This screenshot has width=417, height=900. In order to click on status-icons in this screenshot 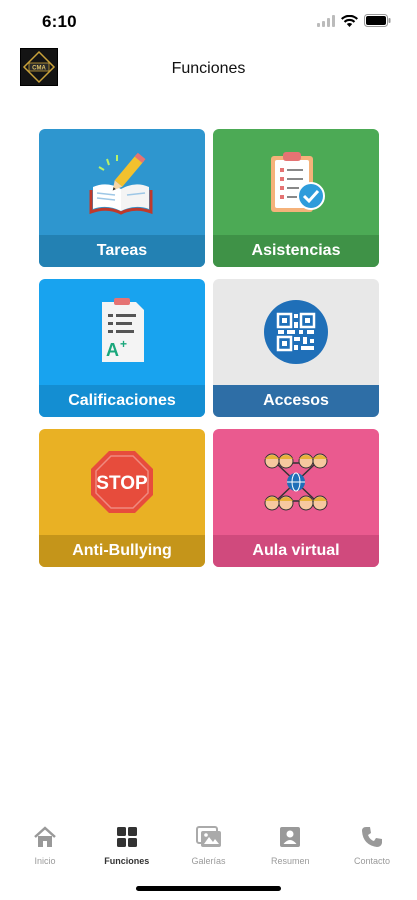, I will do `click(354, 20)`.